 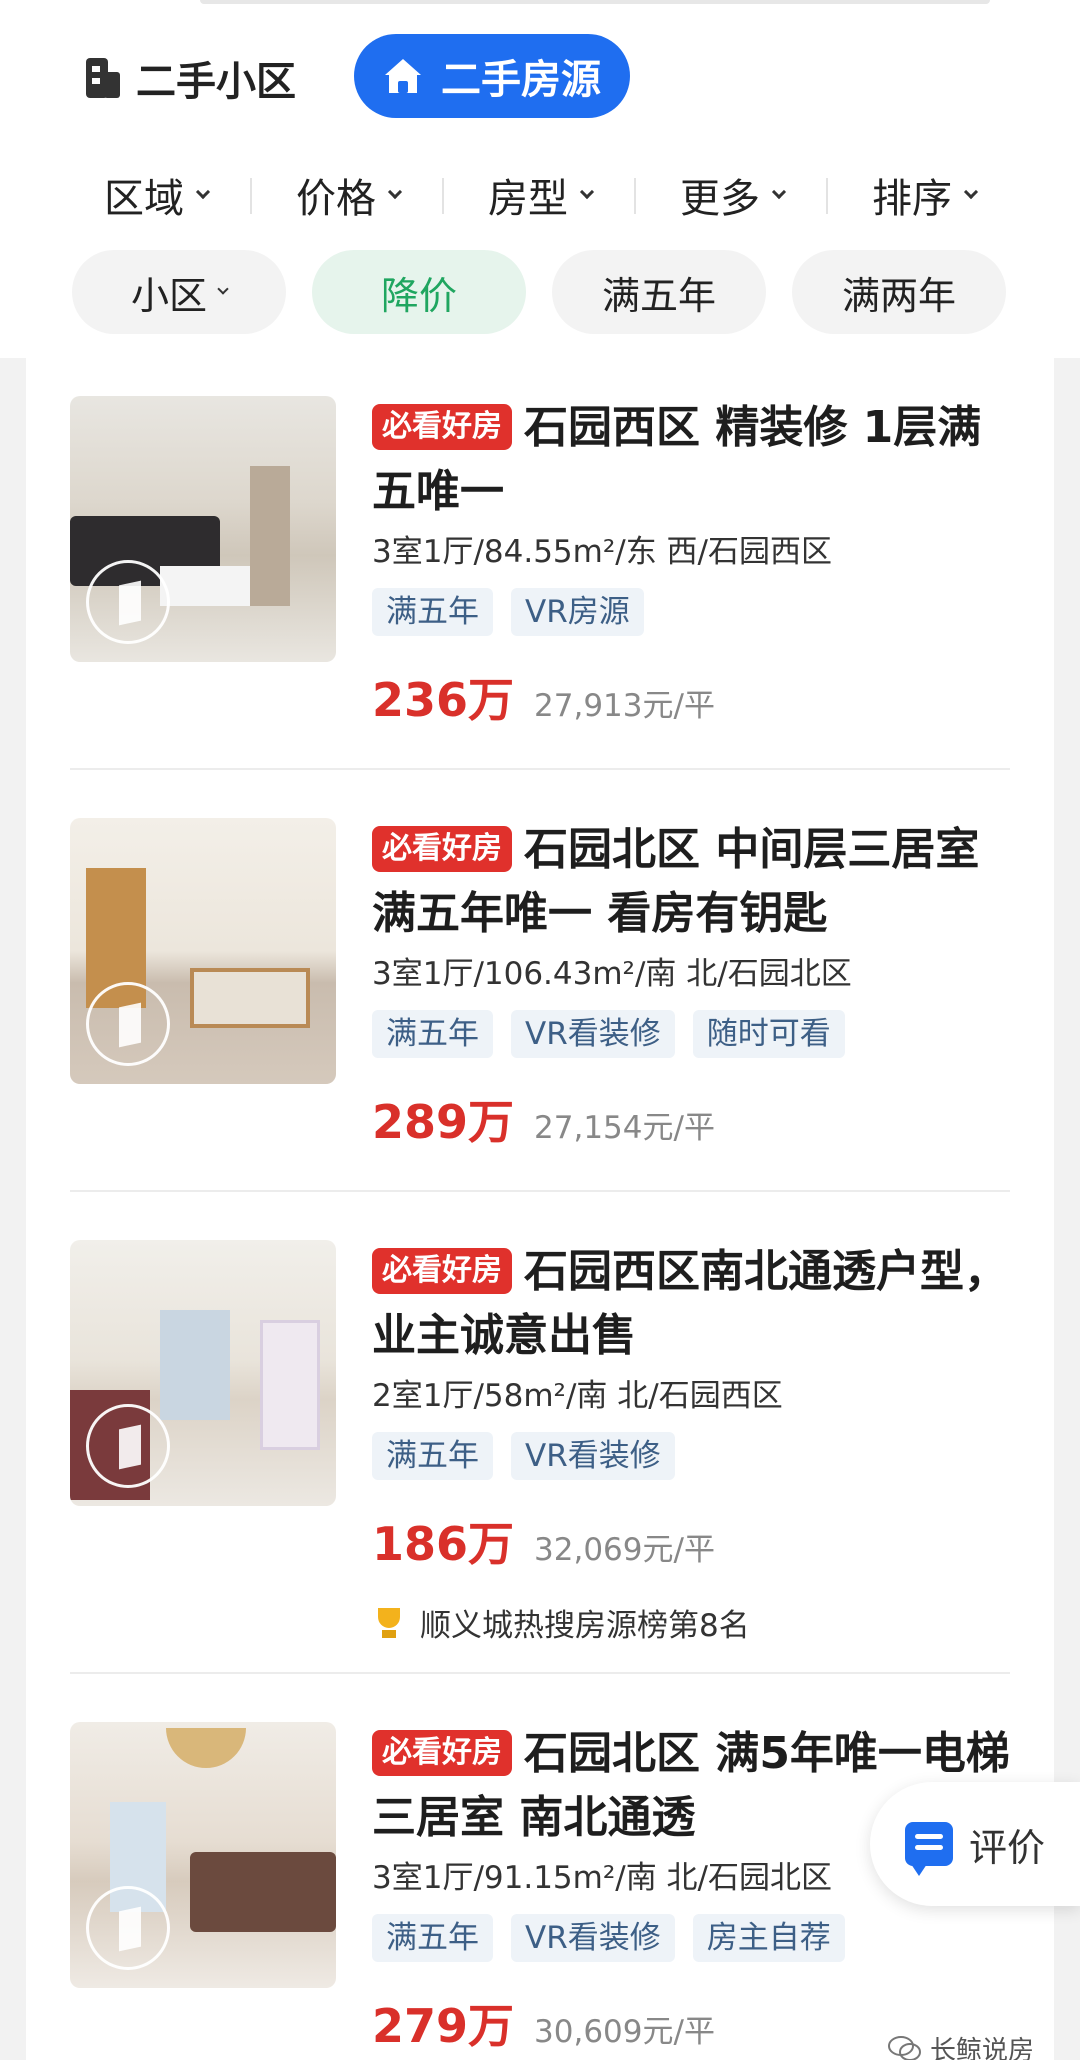 What do you see at coordinates (418, 295) in the screenshot?
I see `chip-label: 降价` at bounding box center [418, 295].